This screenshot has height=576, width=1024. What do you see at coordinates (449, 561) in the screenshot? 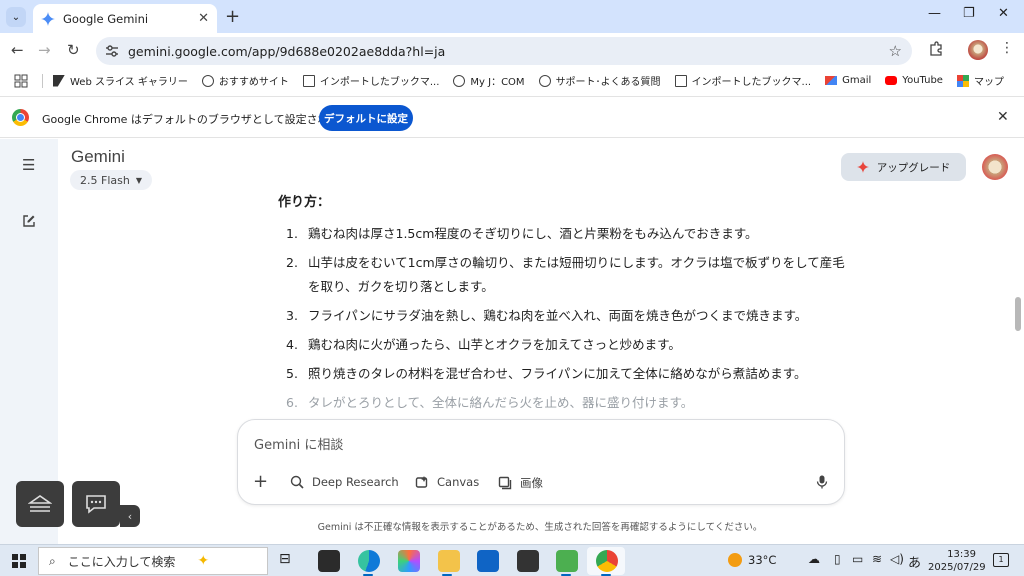
I see `file-explorer-icon` at bounding box center [449, 561].